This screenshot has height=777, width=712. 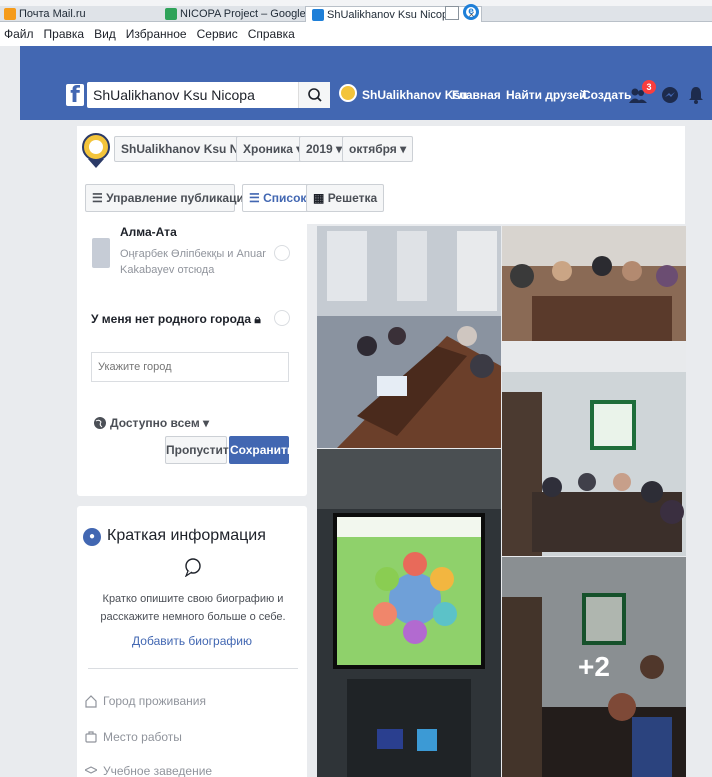 I want to click on current-city-radio, so click(x=282, y=253).